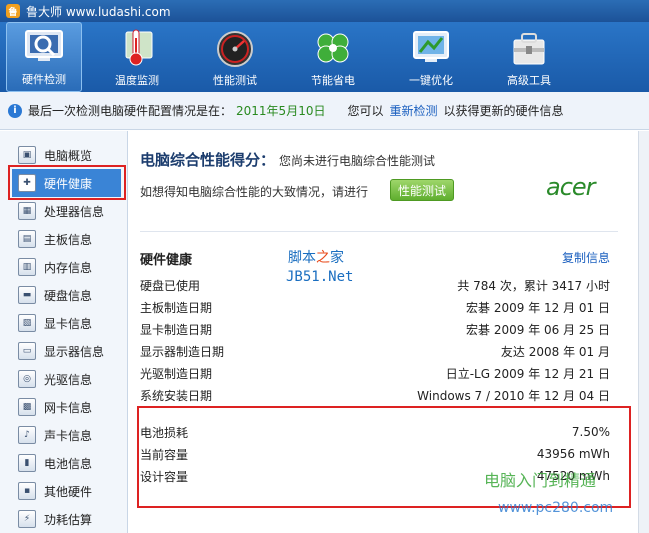 The width and height of the screenshot is (649, 533). I want to click on graphics-card-icon: ▧, so click(27, 323).